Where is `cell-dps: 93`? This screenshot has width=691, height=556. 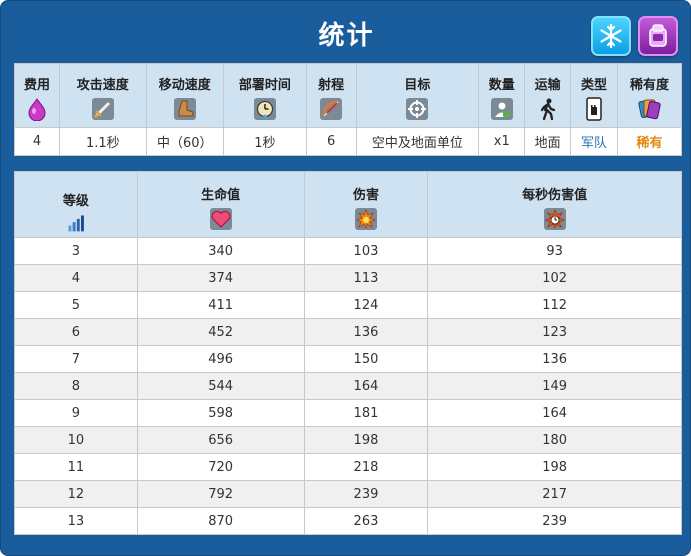 cell-dps: 93 is located at coordinates (554, 251).